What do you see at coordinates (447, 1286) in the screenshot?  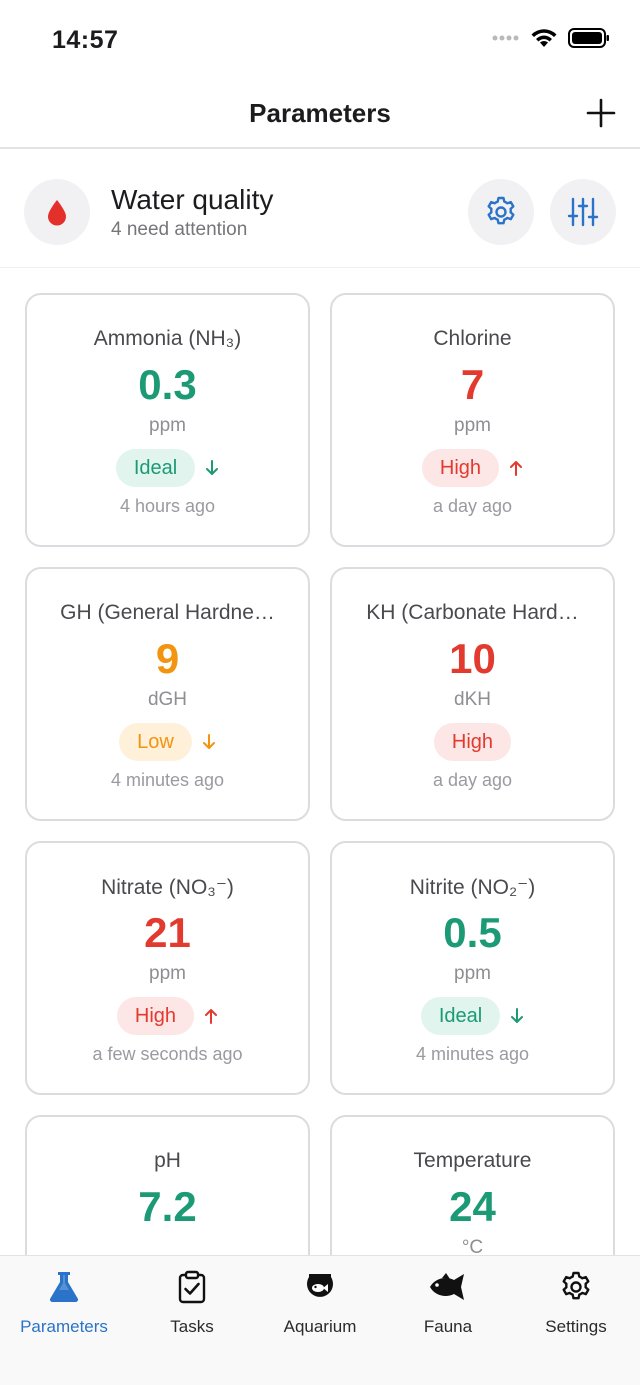 I see `fish-icon` at bounding box center [447, 1286].